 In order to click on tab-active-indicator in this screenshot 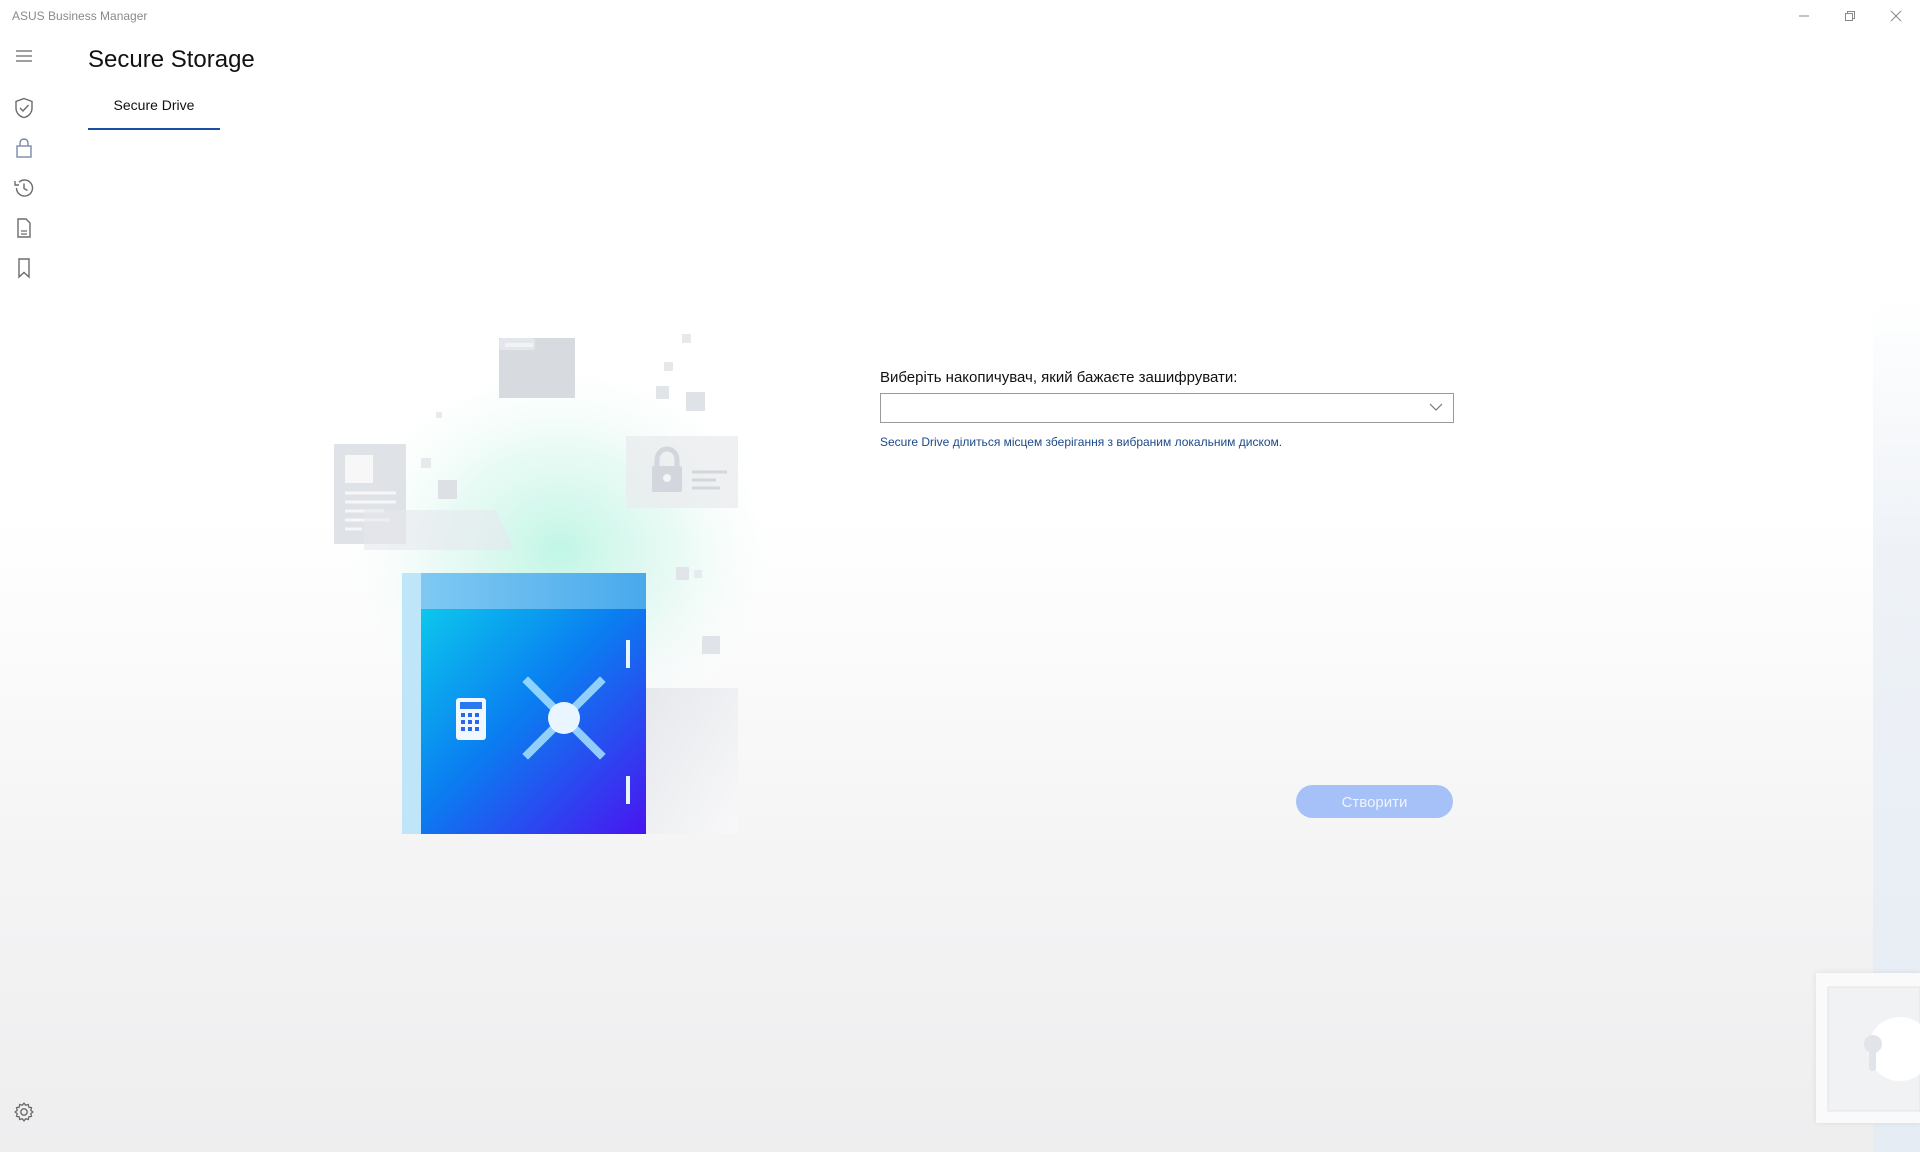, I will do `click(154, 129)`.